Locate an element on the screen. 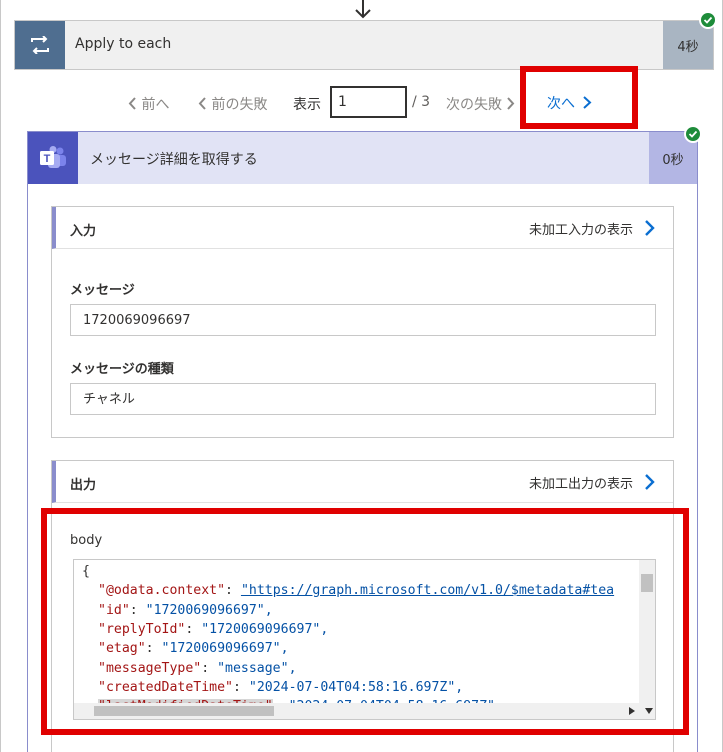 This screenshot has width=723, height=752. next-failure-button: 次の失敗 is located at coordinates (480, 104).